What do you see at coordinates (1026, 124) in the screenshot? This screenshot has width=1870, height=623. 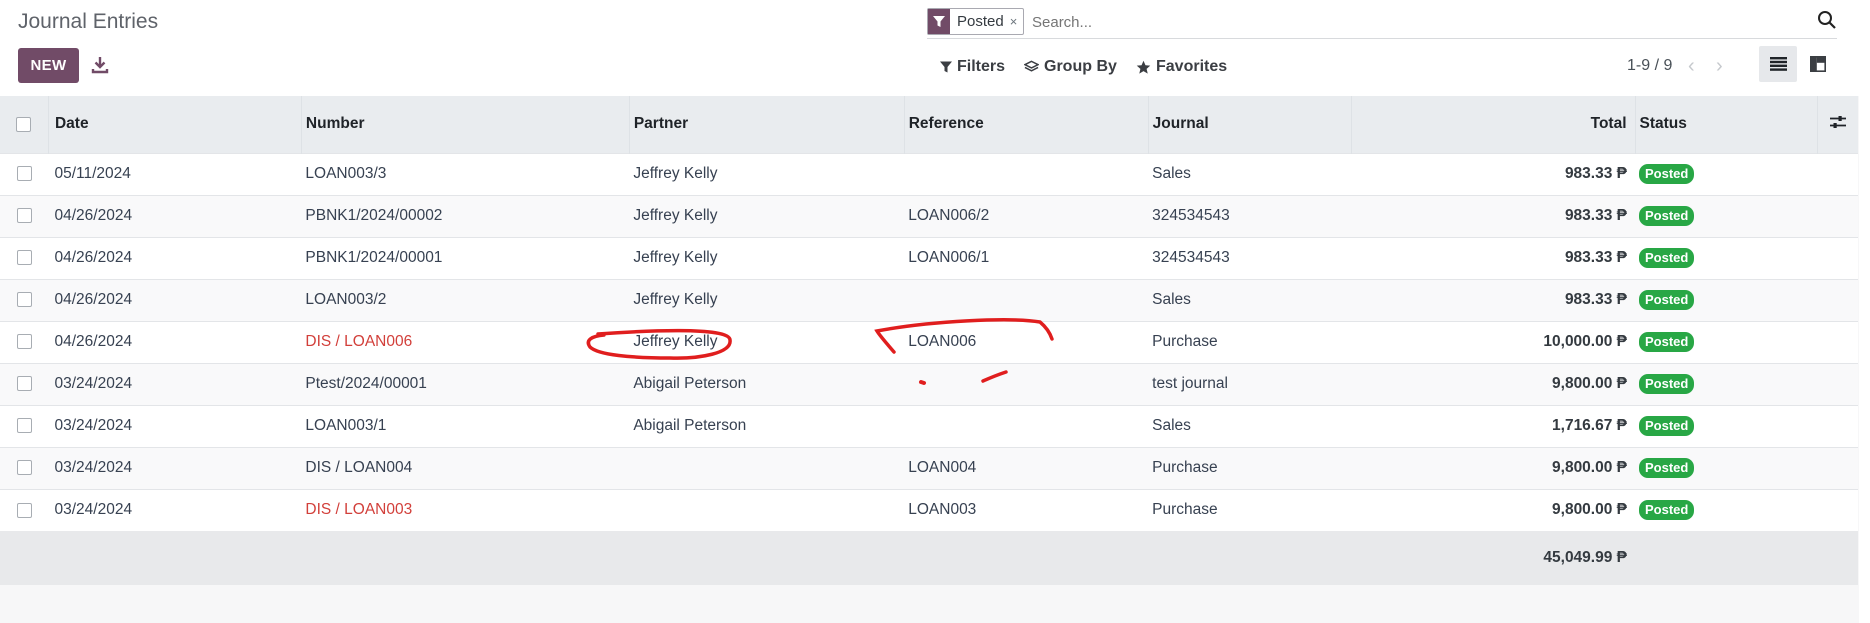 I see `column-reference: Reference` at bounding box center [1026, 124].